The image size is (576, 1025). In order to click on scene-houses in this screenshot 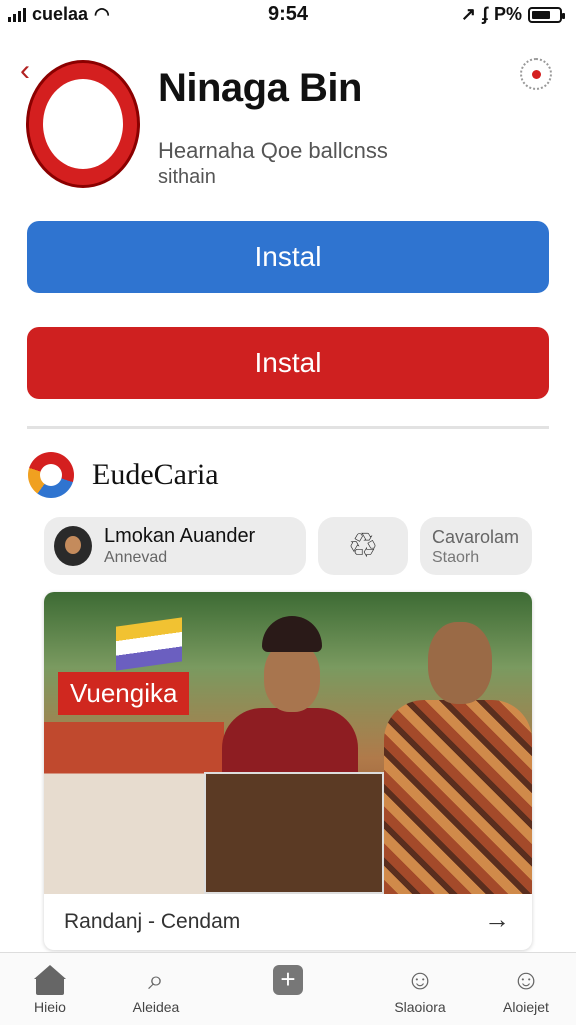, I will do `click(134, 808)`.